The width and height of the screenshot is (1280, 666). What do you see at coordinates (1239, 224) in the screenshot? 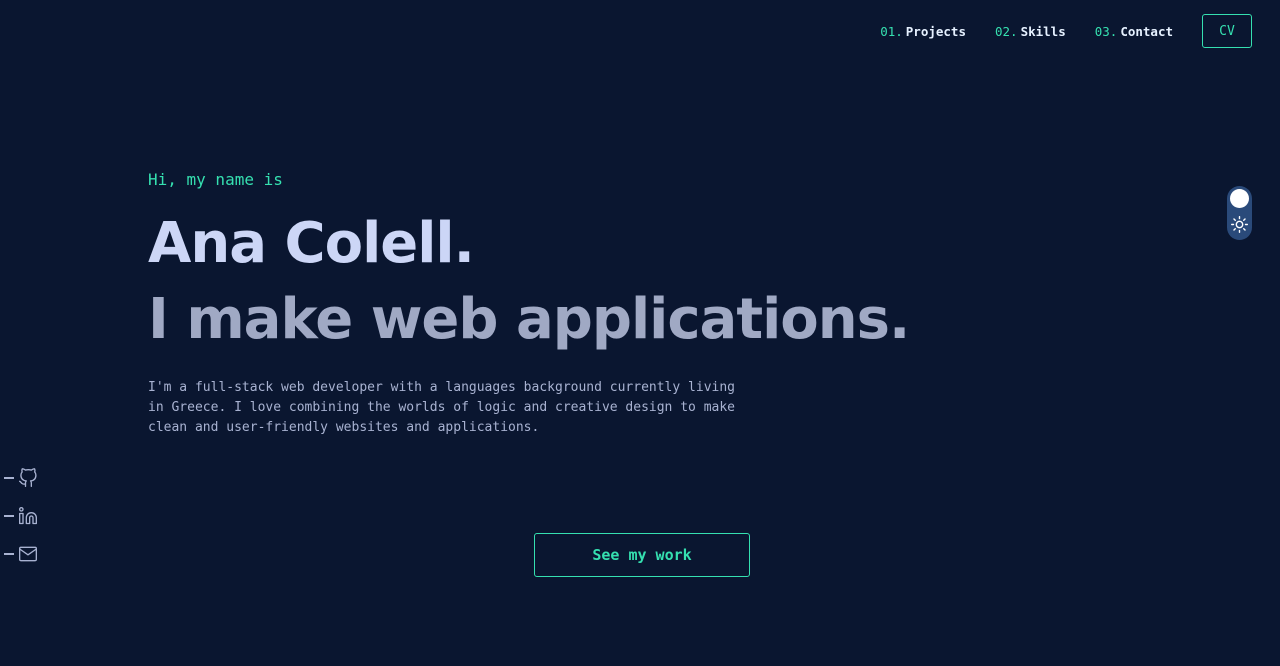
I see `sun-icon` at bounding box center [1239, 224].